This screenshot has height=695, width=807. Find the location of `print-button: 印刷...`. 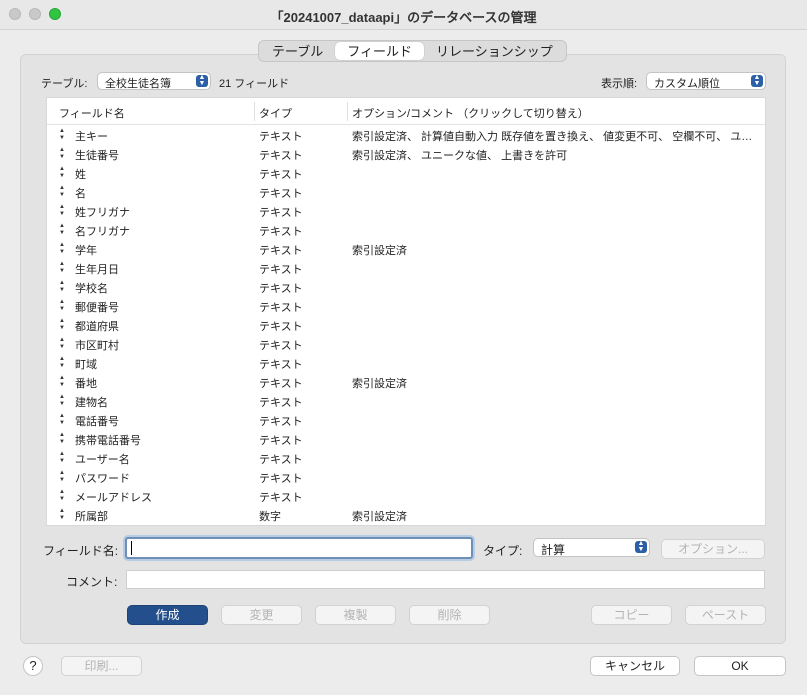

print-button: 印刷... is located at coordinates (101, 666).